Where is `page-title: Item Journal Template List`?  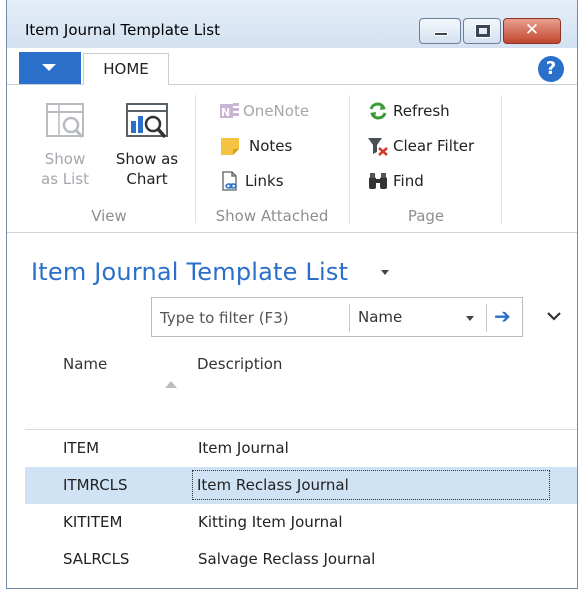
page-title: Item Journal Template List is located at coordinates (190, 272).